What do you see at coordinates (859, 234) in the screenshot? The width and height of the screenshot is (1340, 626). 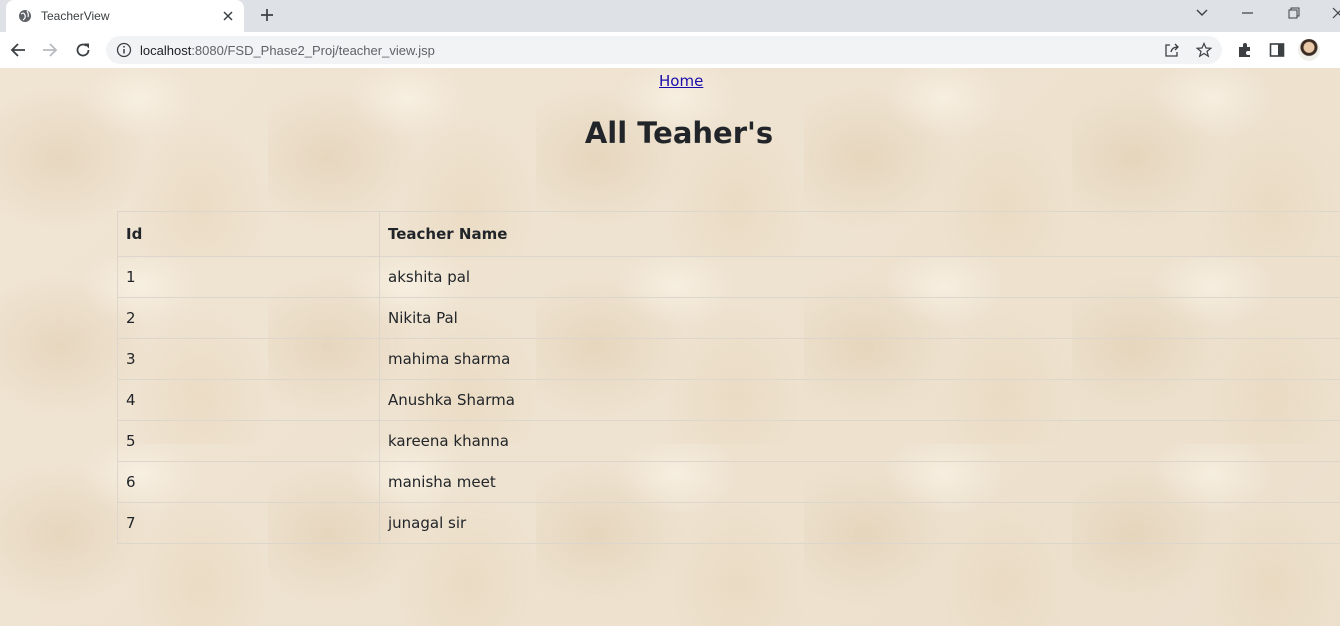 I see `column-header-teacher-name: Teacher Name` at bounding box center [859, 234].